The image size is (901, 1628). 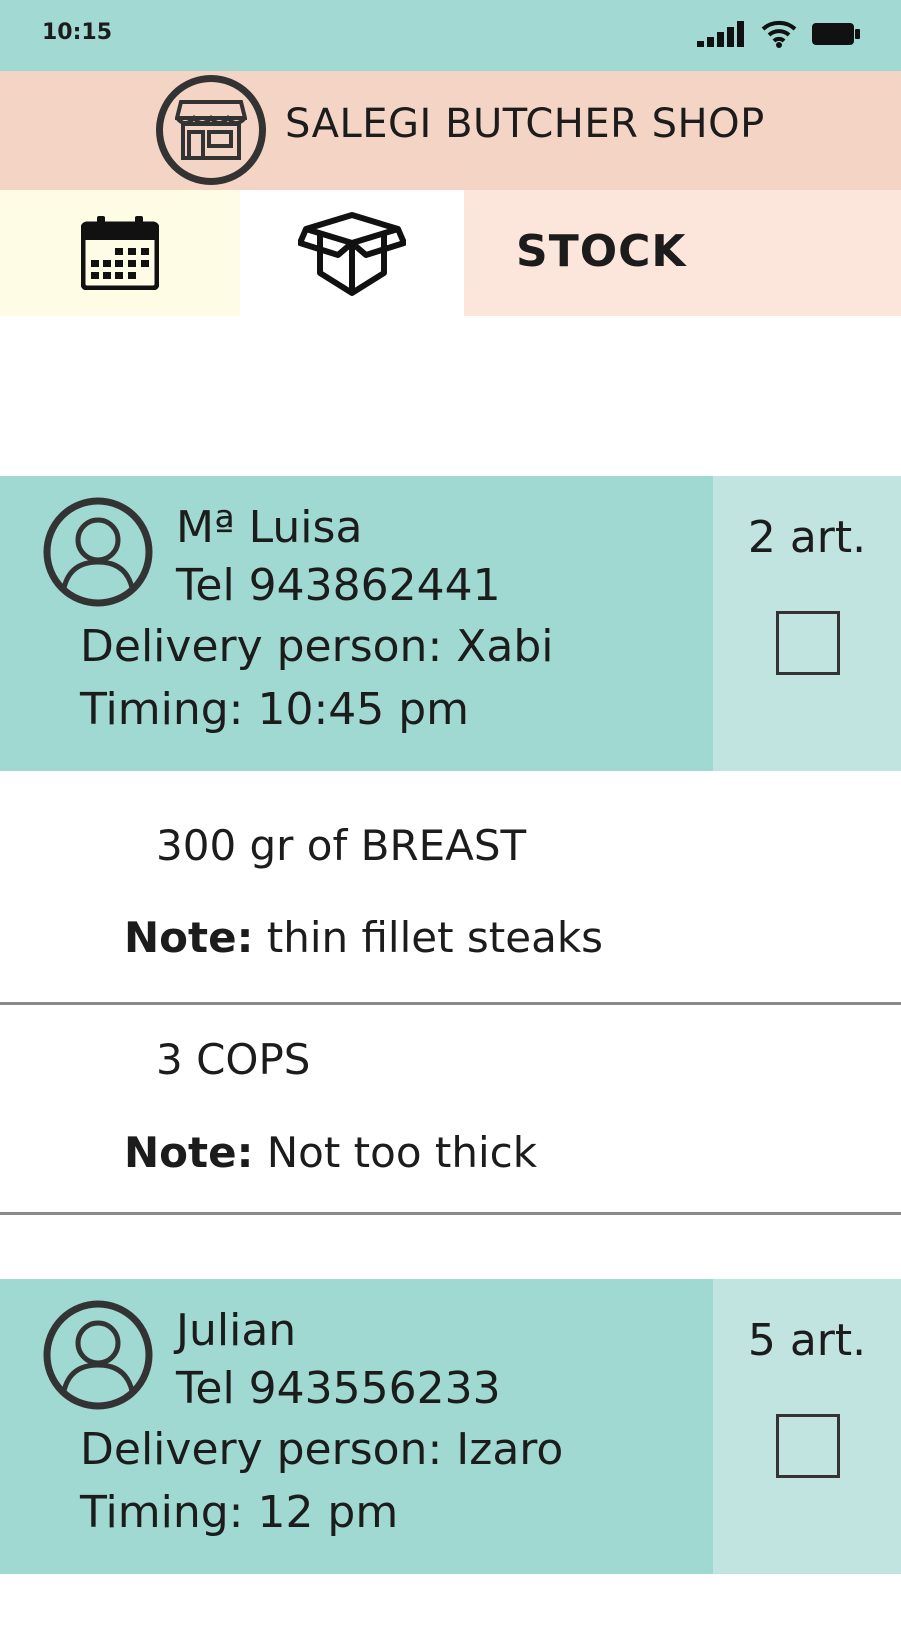 What do you see at coordinates (239, 1512) in the screenshot?
I see `delivery-timing: Timing: 12 pm` at bounding box center [239, 1512].